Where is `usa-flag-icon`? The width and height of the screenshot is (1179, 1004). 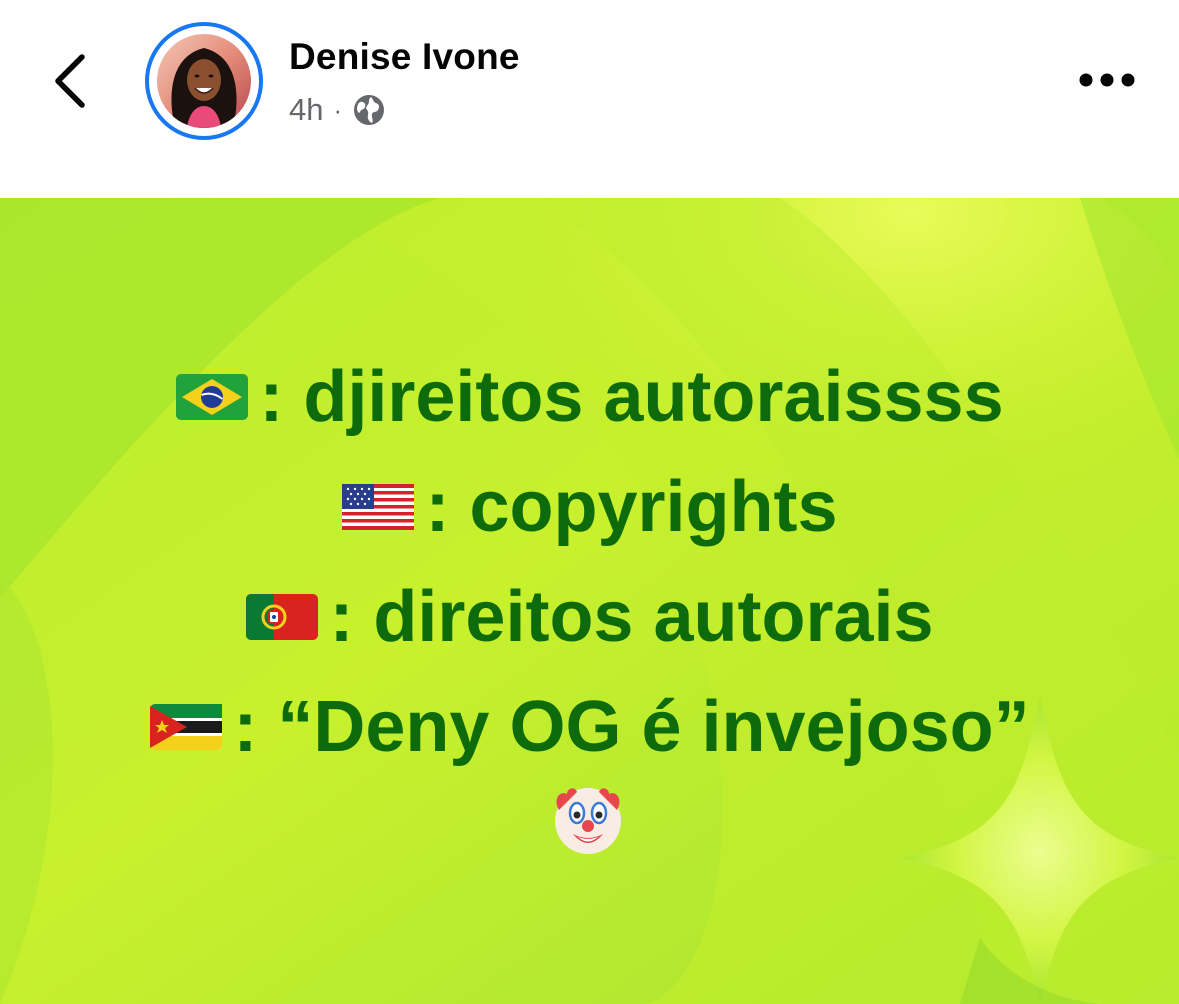
usa-flag-icon is located at coordinates (378, 507).